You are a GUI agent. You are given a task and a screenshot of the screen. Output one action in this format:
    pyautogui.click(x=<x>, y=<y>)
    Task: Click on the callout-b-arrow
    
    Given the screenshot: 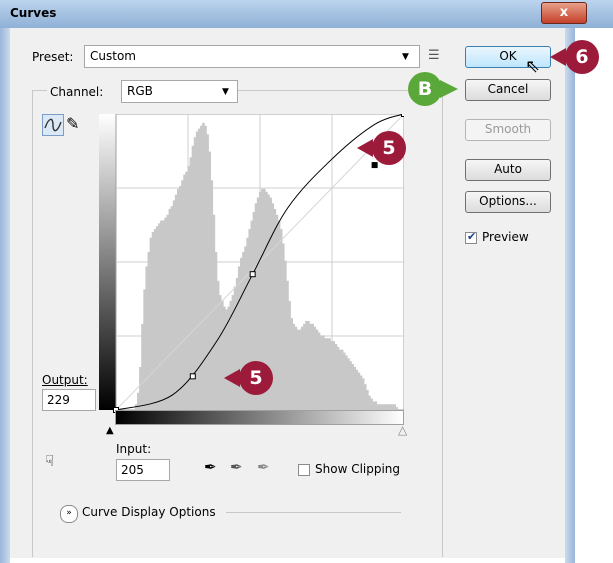 What is the action you would take?
    pyautogui.click(x=449, y=89)
    